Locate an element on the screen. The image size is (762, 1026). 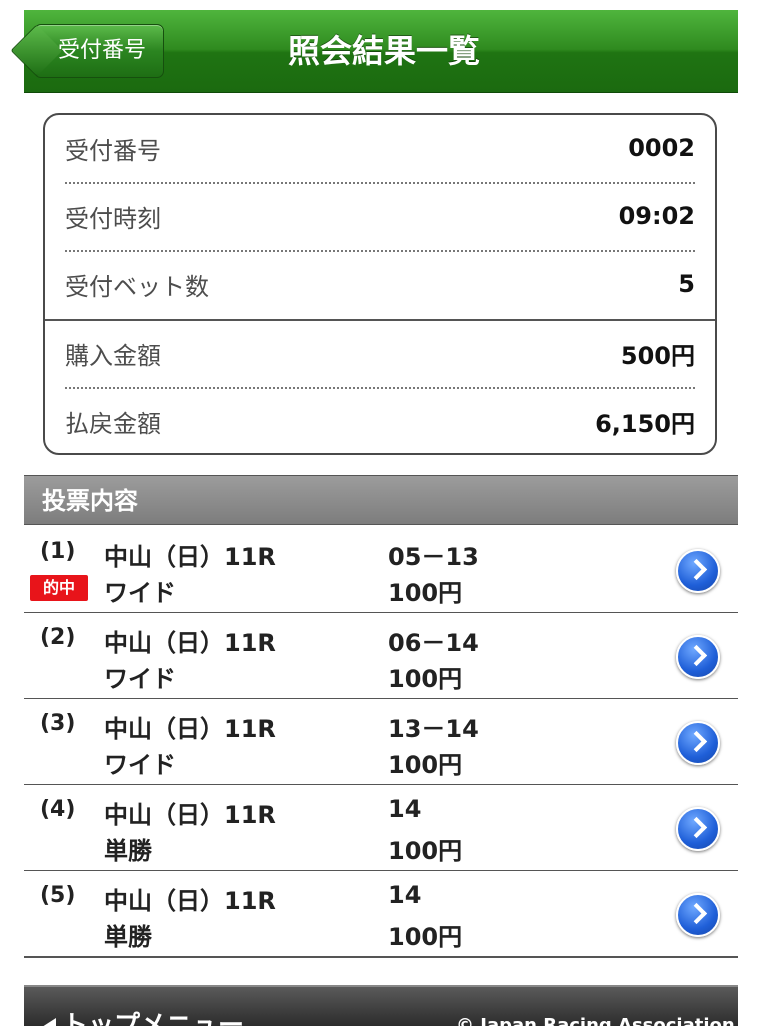
copyright-text: © Japan Racing Association is located at coordinates (595, 1020).